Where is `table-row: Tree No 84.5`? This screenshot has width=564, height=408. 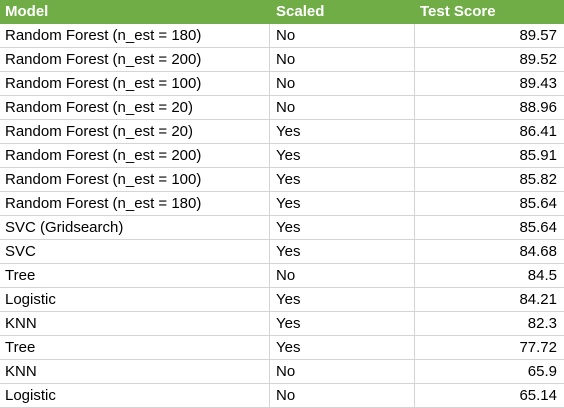 table-row: Tree No 84.5 is located at coordinates (282, 276).